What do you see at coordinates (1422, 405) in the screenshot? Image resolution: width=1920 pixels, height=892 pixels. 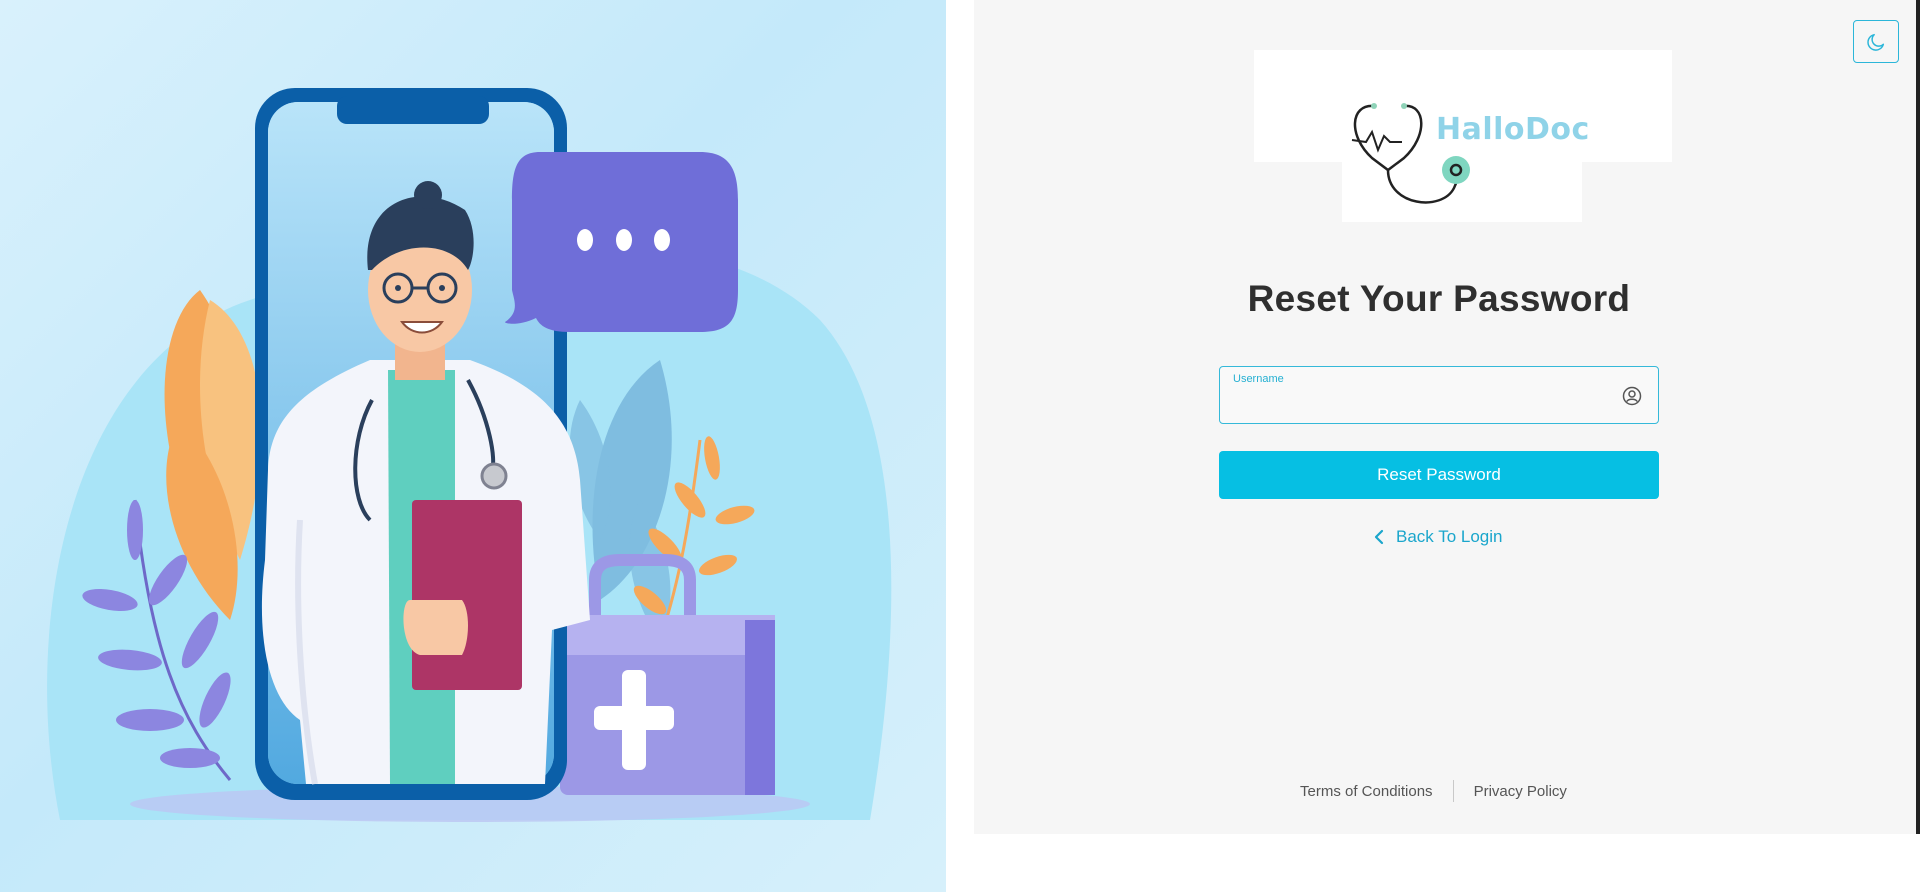 I see `username-input` at bounding box center [1422, 405].